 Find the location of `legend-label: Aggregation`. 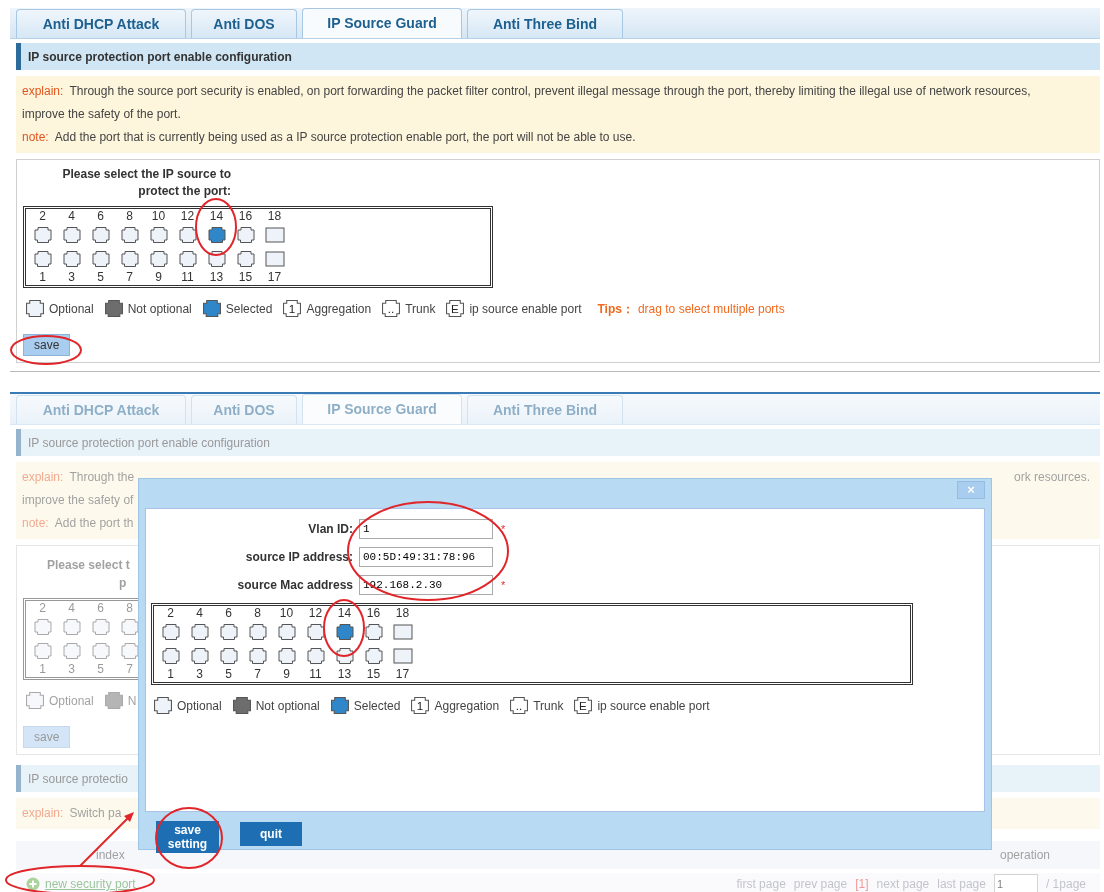

legend-label: Aggregation is located at coordinates (467, 706).